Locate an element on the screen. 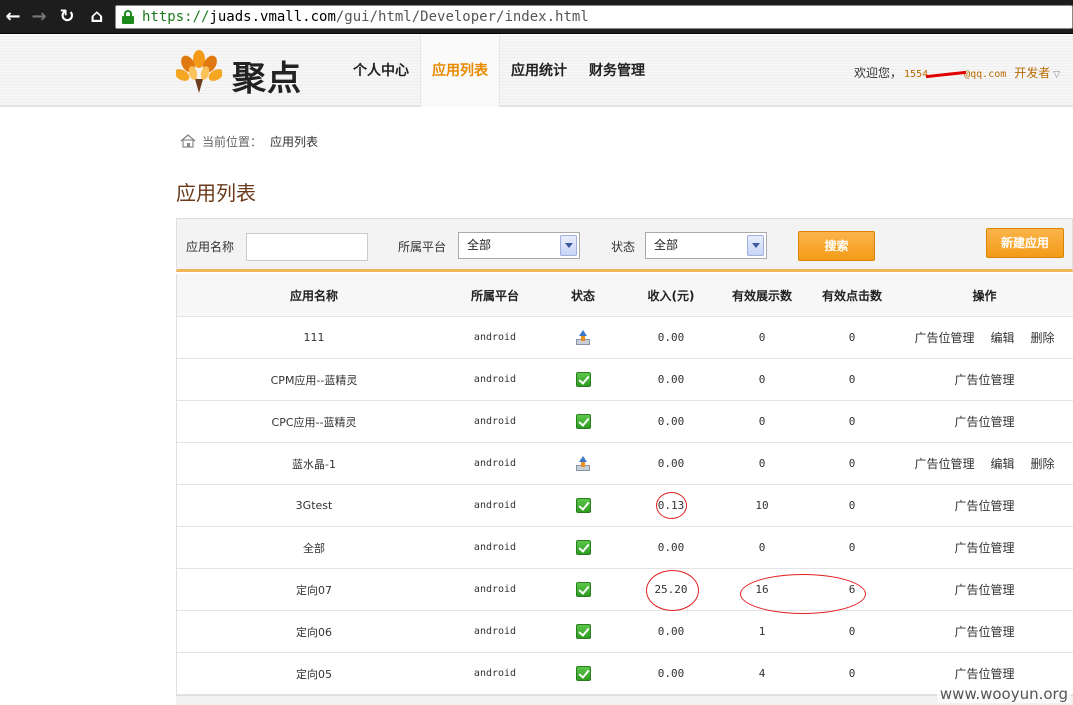 The height and width of the screenshot is (705, 1073). platform-select-value: 全部 is located at coordinates (479, 245).